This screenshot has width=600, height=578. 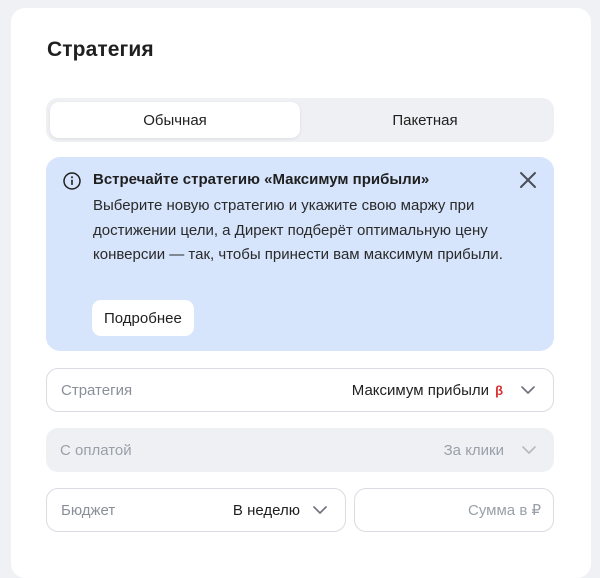 I want to click on strategy-select: Стратегия Максимум прибыли β, so click(x=300, y=390).